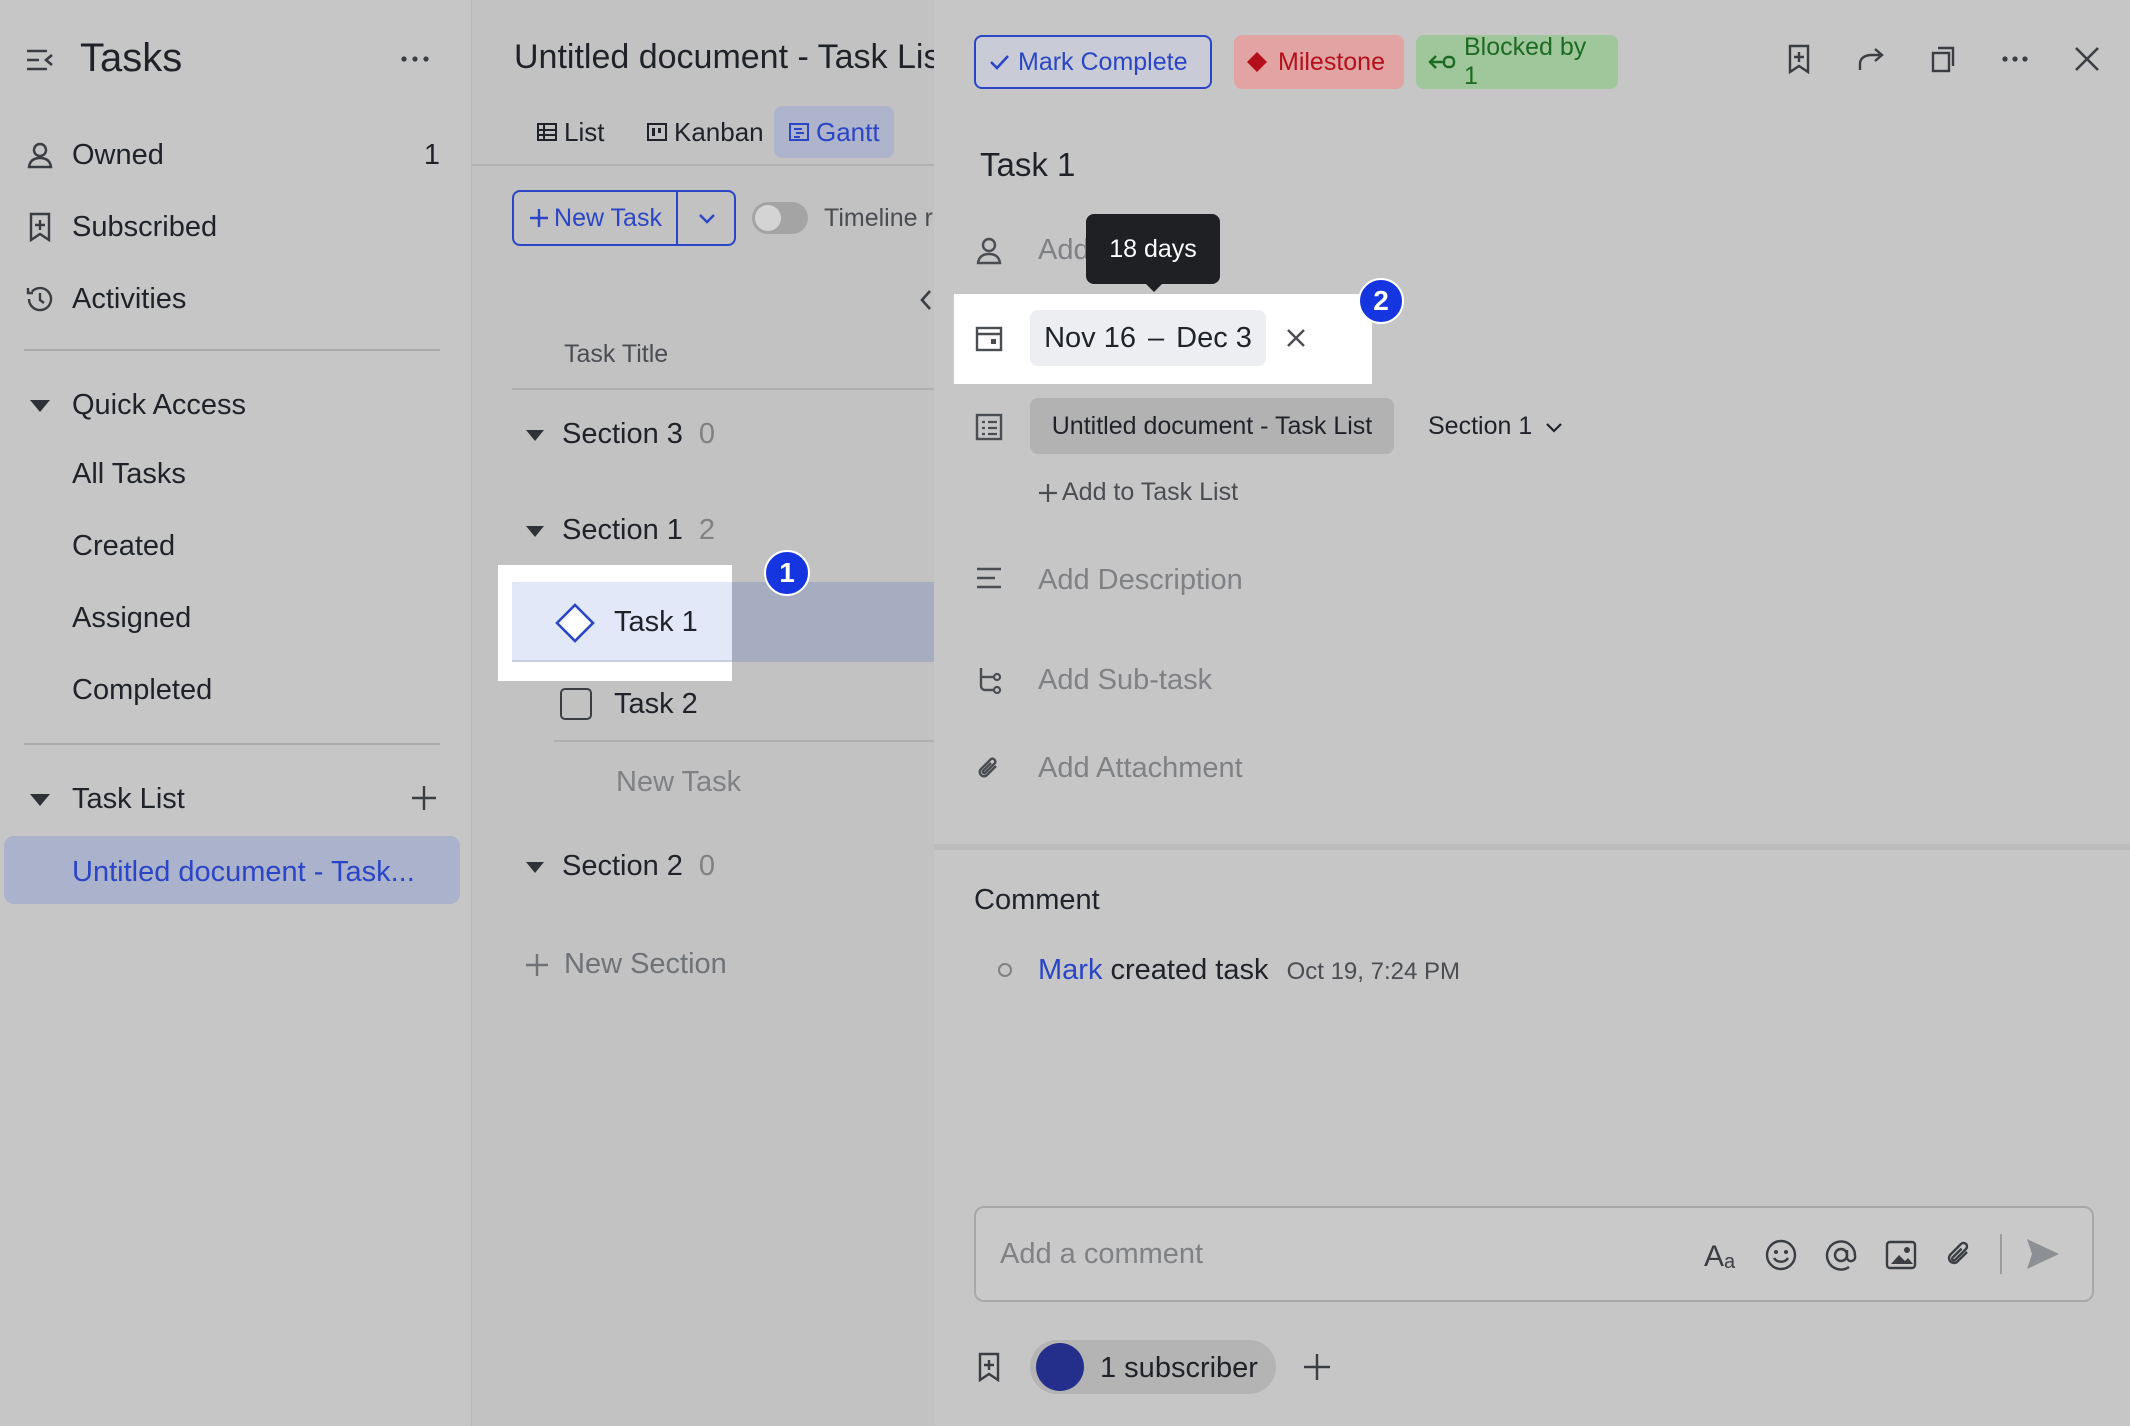 This screenshot has width=2130, height=1426. What do you see at coordinates (239, 799) in the screenshot?
I see `task-list-toggle: Task List` at bounding box center [239, 799].